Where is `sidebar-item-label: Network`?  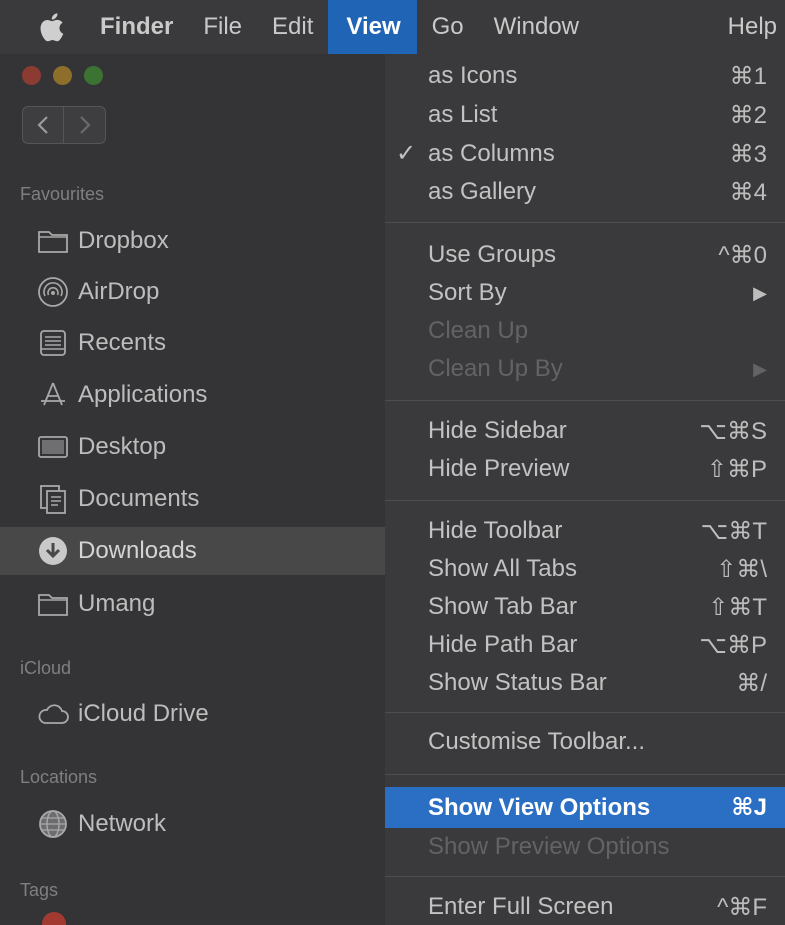 sidebar-item-label: Network is located at coordinates (122, 823).